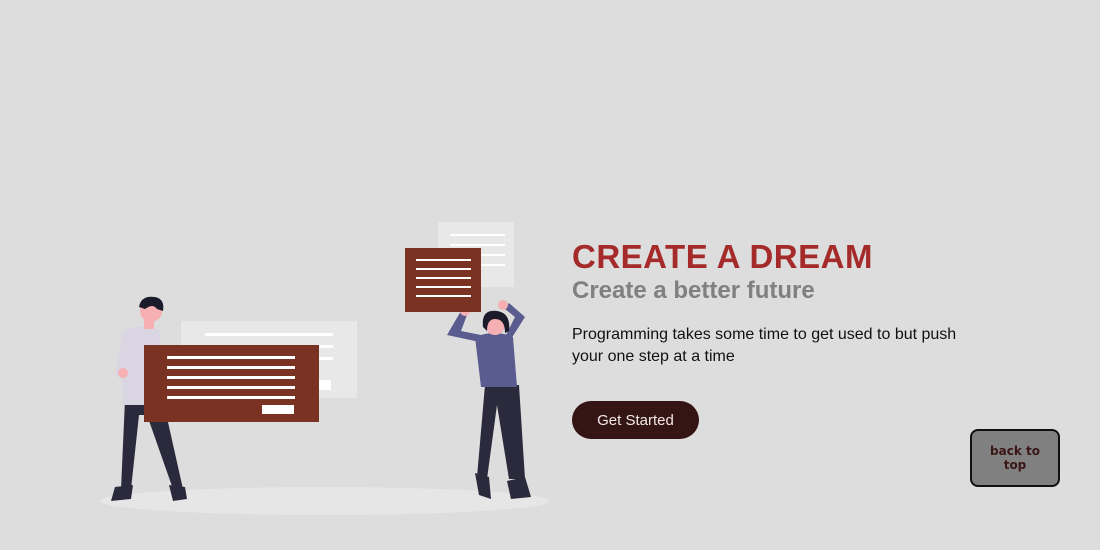  What do you see at coordinates (123, 373) in the screenshot?
I see `man-hand` at bounding box center [123, 373].